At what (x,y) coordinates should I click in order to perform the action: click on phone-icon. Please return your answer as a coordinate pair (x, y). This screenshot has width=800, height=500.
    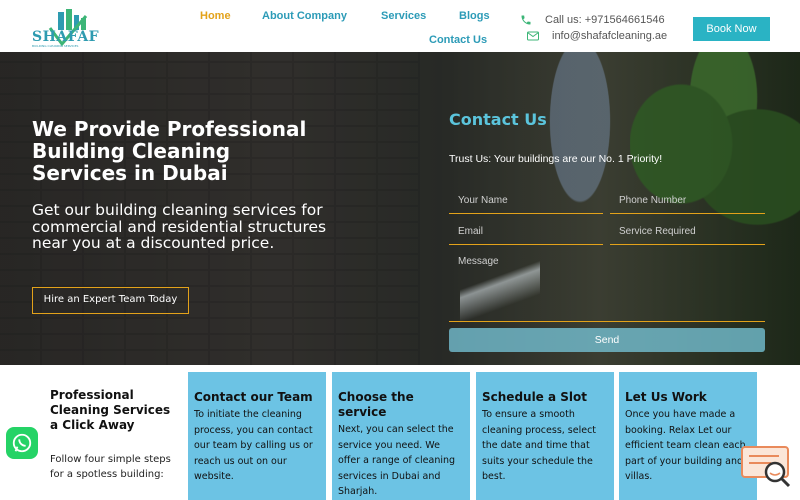
    Looking at the image, I should click on (526, 20).